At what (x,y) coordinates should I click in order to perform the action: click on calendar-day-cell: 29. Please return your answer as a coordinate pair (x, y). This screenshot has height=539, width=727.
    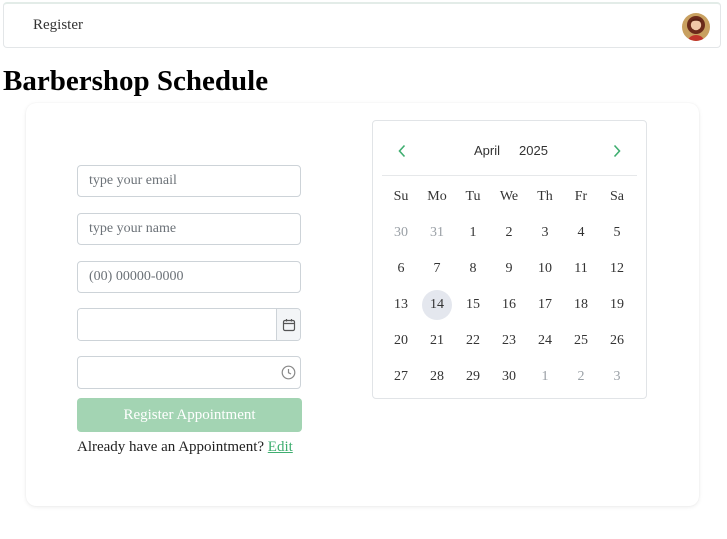
    Looking at the image, I should click on (473, 377).